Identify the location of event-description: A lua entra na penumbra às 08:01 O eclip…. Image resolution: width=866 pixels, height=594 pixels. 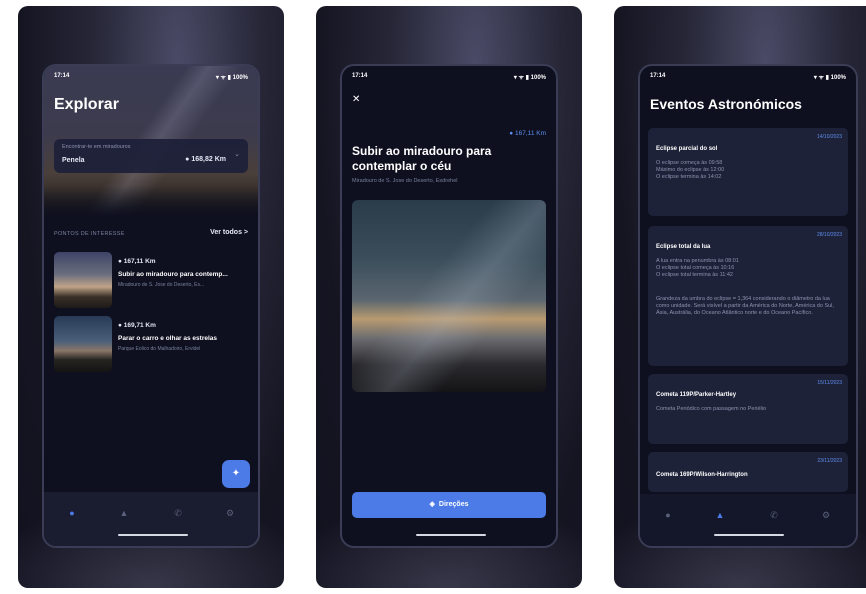
(697, 268).